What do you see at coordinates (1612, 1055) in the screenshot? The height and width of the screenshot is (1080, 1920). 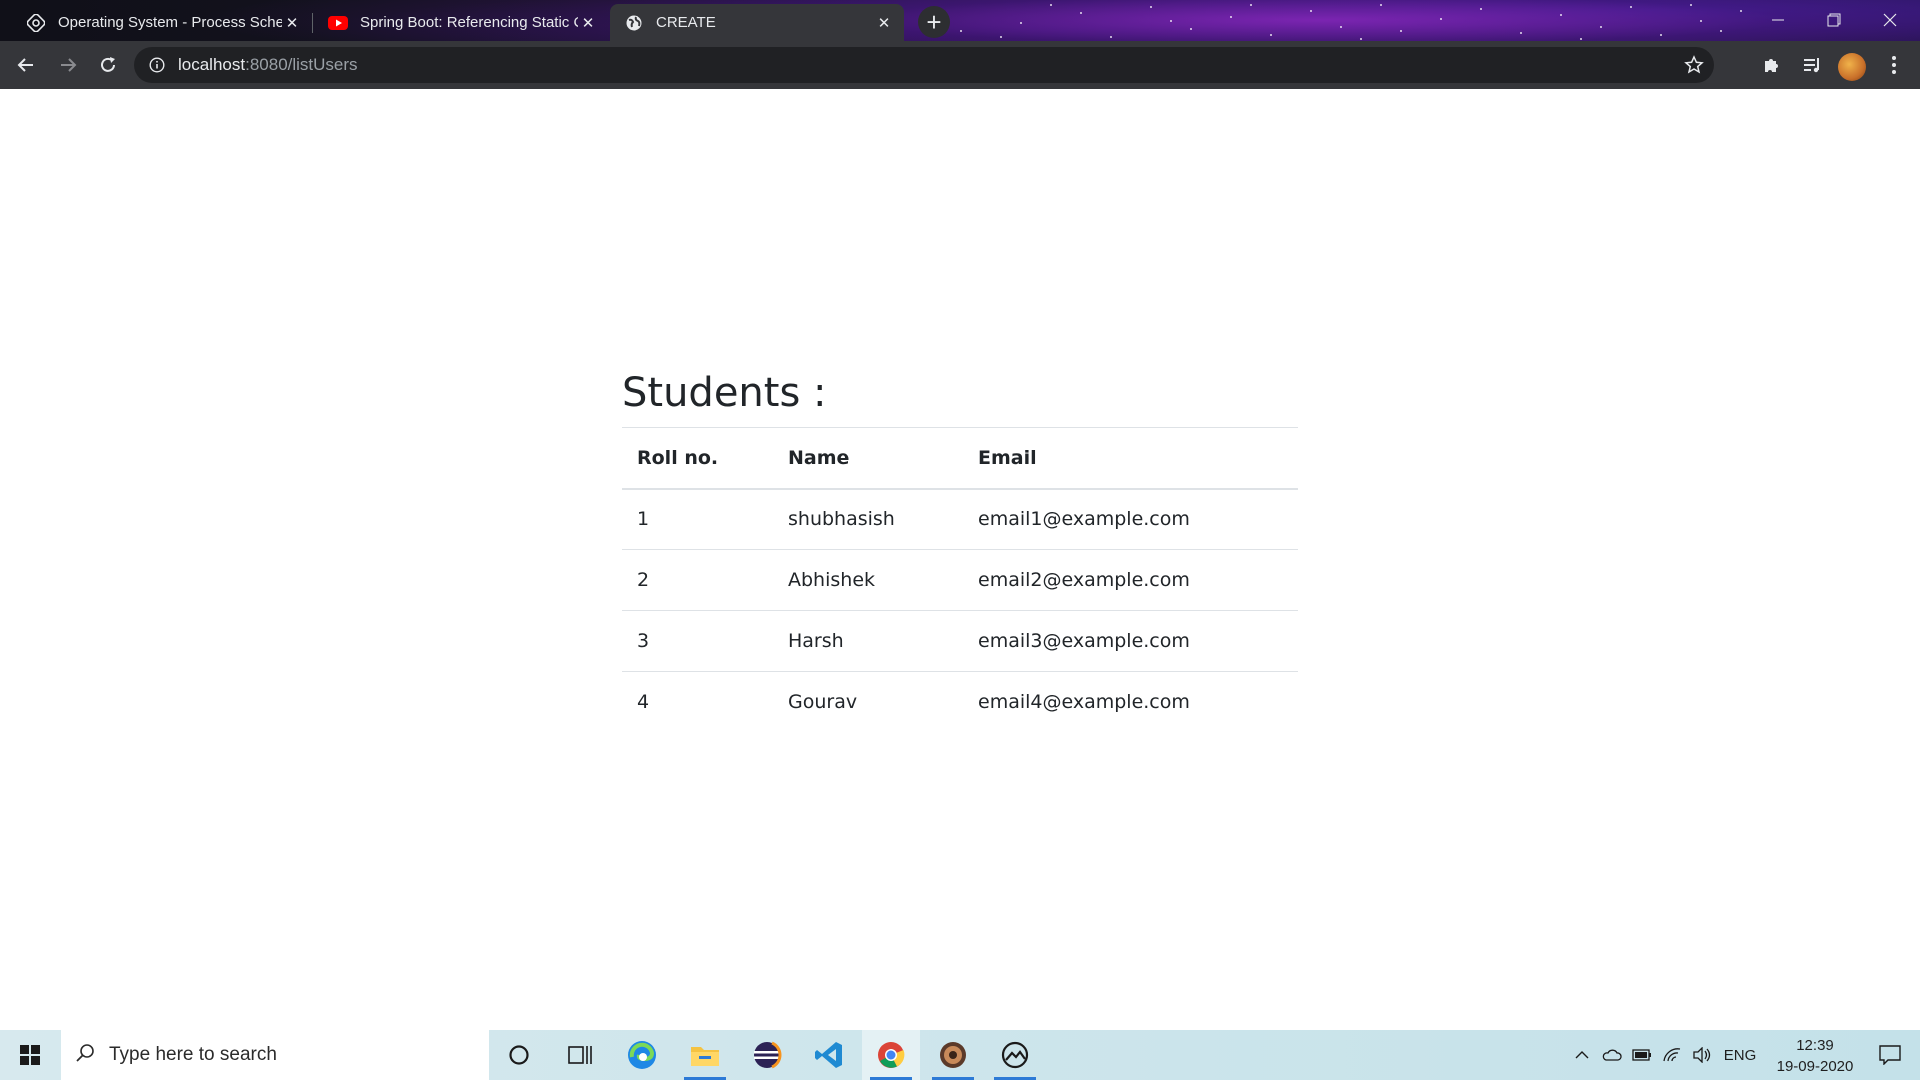 I see `onedrive-icon` at bounding box center [1612, 1055].